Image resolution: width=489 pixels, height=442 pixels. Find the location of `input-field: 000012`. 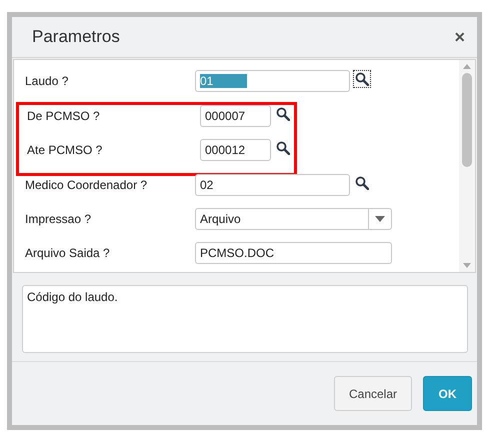

input-field: 000012 is located at coordinates (235, 150).